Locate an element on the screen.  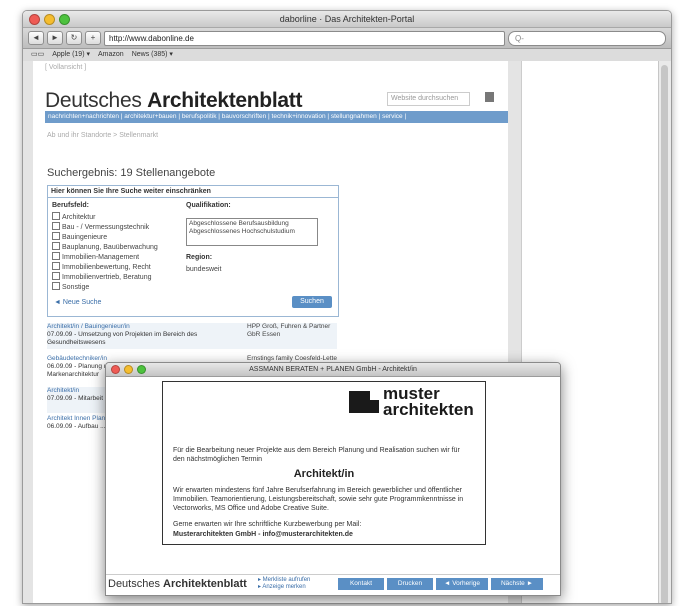
popup-minimize-button is located at coordinates (128, 369).